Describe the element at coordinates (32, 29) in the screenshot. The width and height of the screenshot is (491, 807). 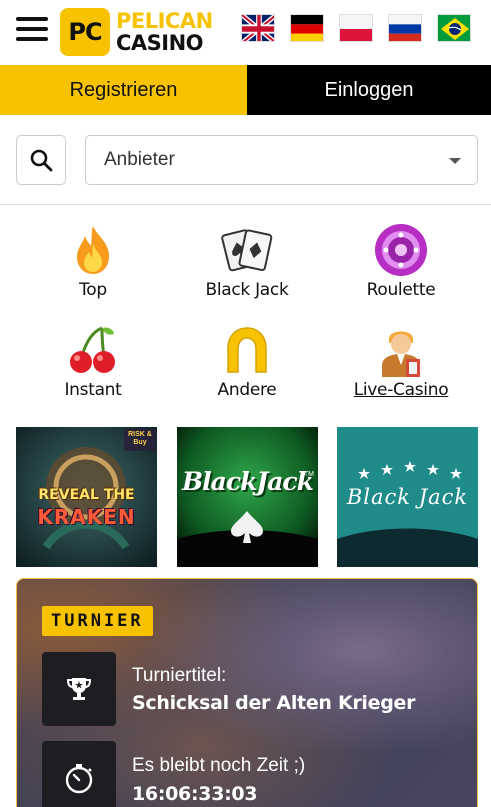
I see `menu-icon` at that location.